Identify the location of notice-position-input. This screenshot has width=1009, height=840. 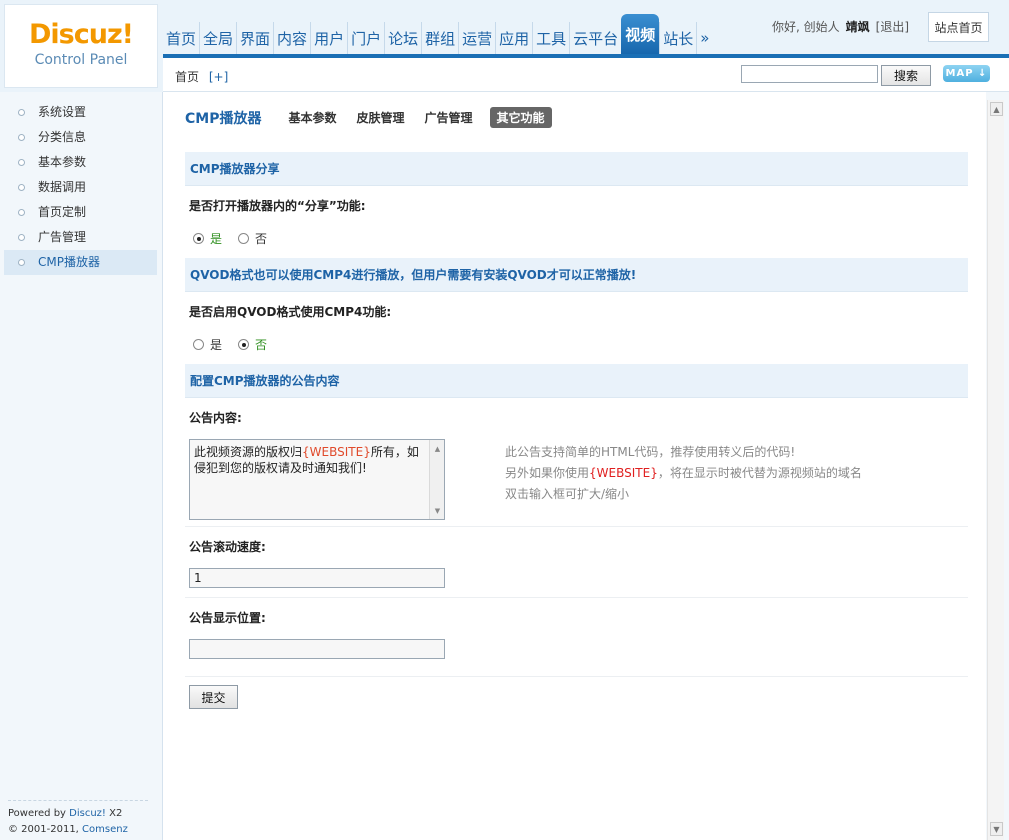
(317, 649).